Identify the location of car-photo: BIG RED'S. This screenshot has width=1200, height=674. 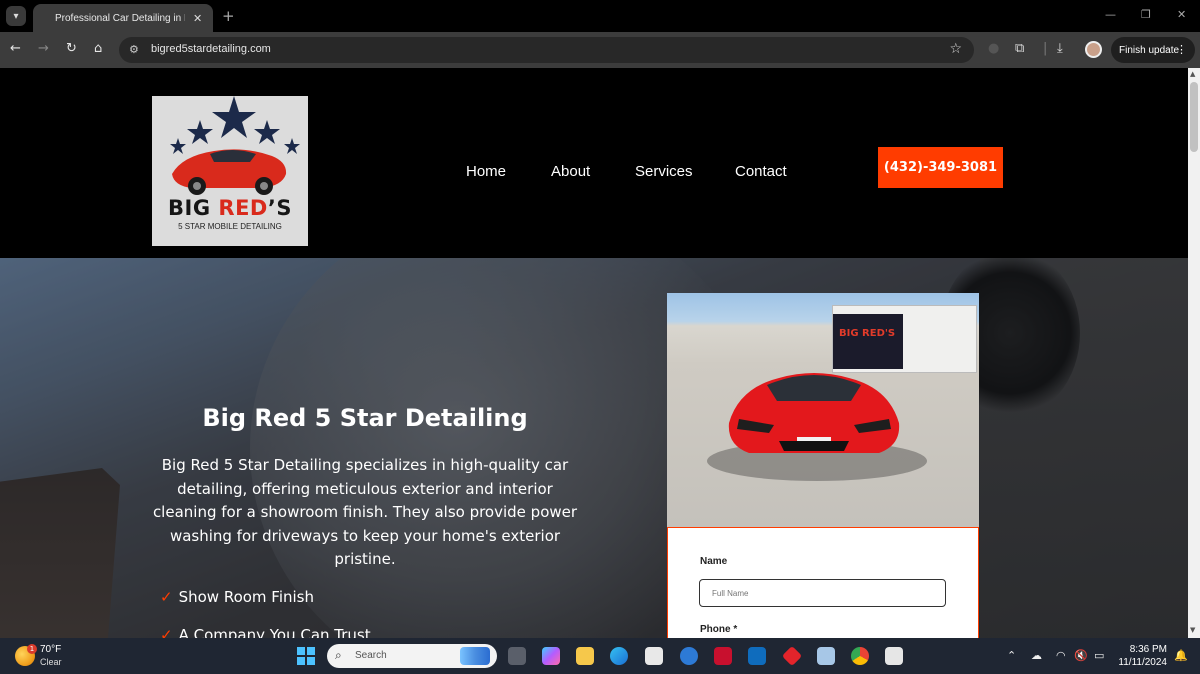
(823, 410).